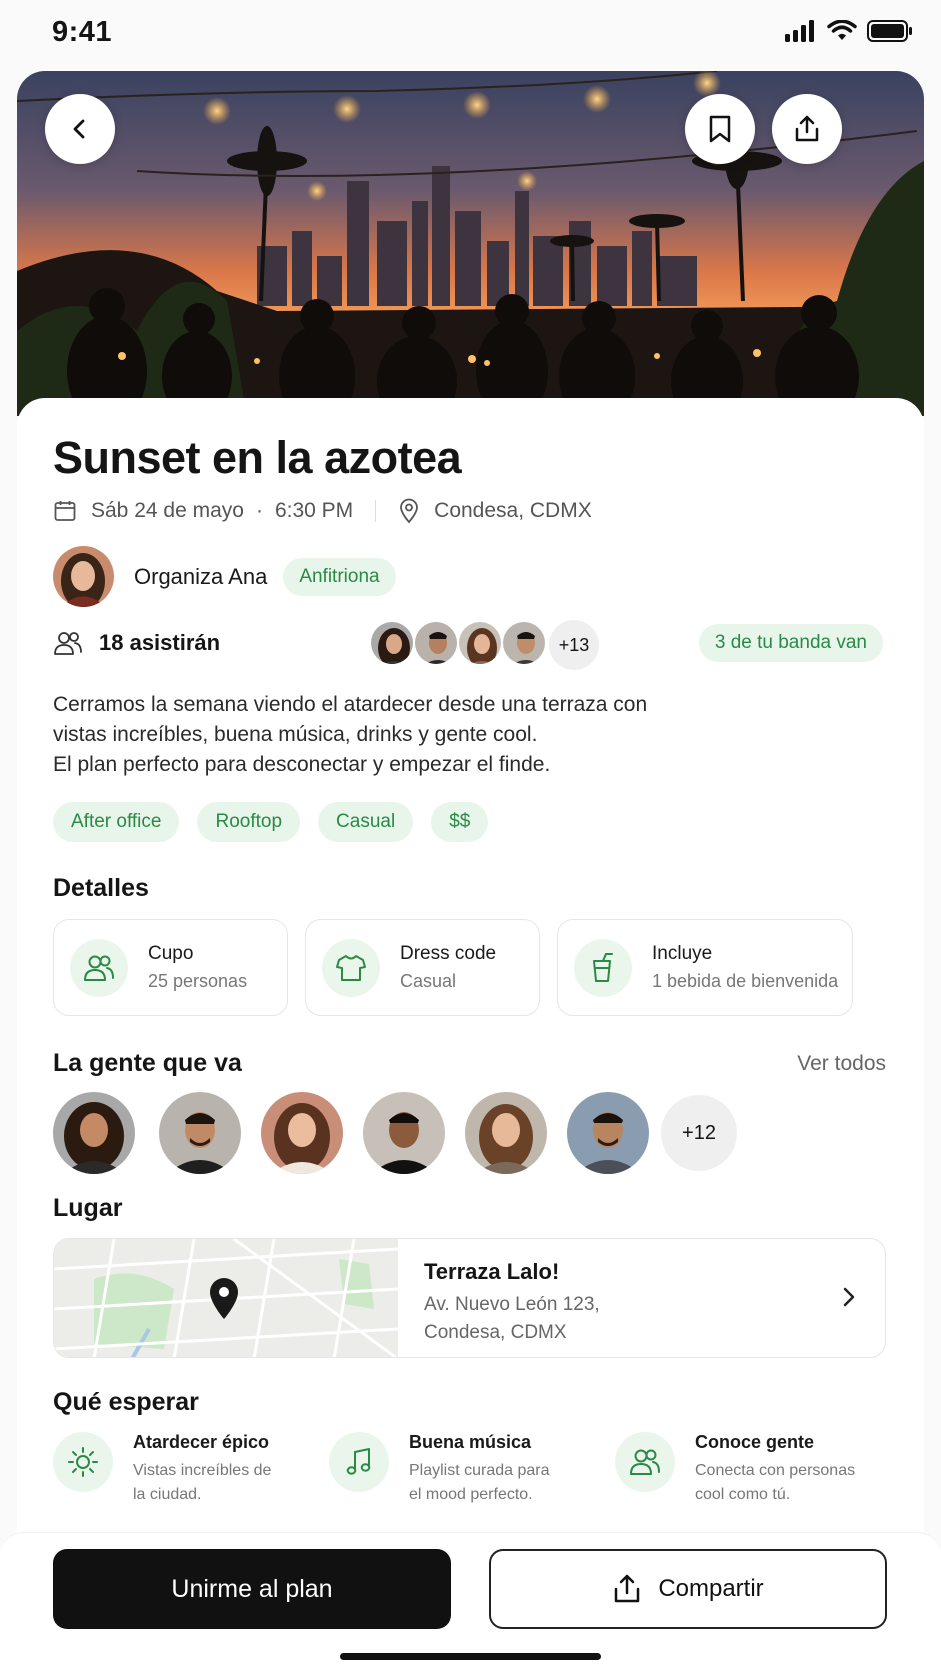 The height and width of the screenshot is (1672, 941). Describe the element at coordinates (775, 1470) in the screenshot. I see `expect-desc-line: Conecta con personas` at that location.